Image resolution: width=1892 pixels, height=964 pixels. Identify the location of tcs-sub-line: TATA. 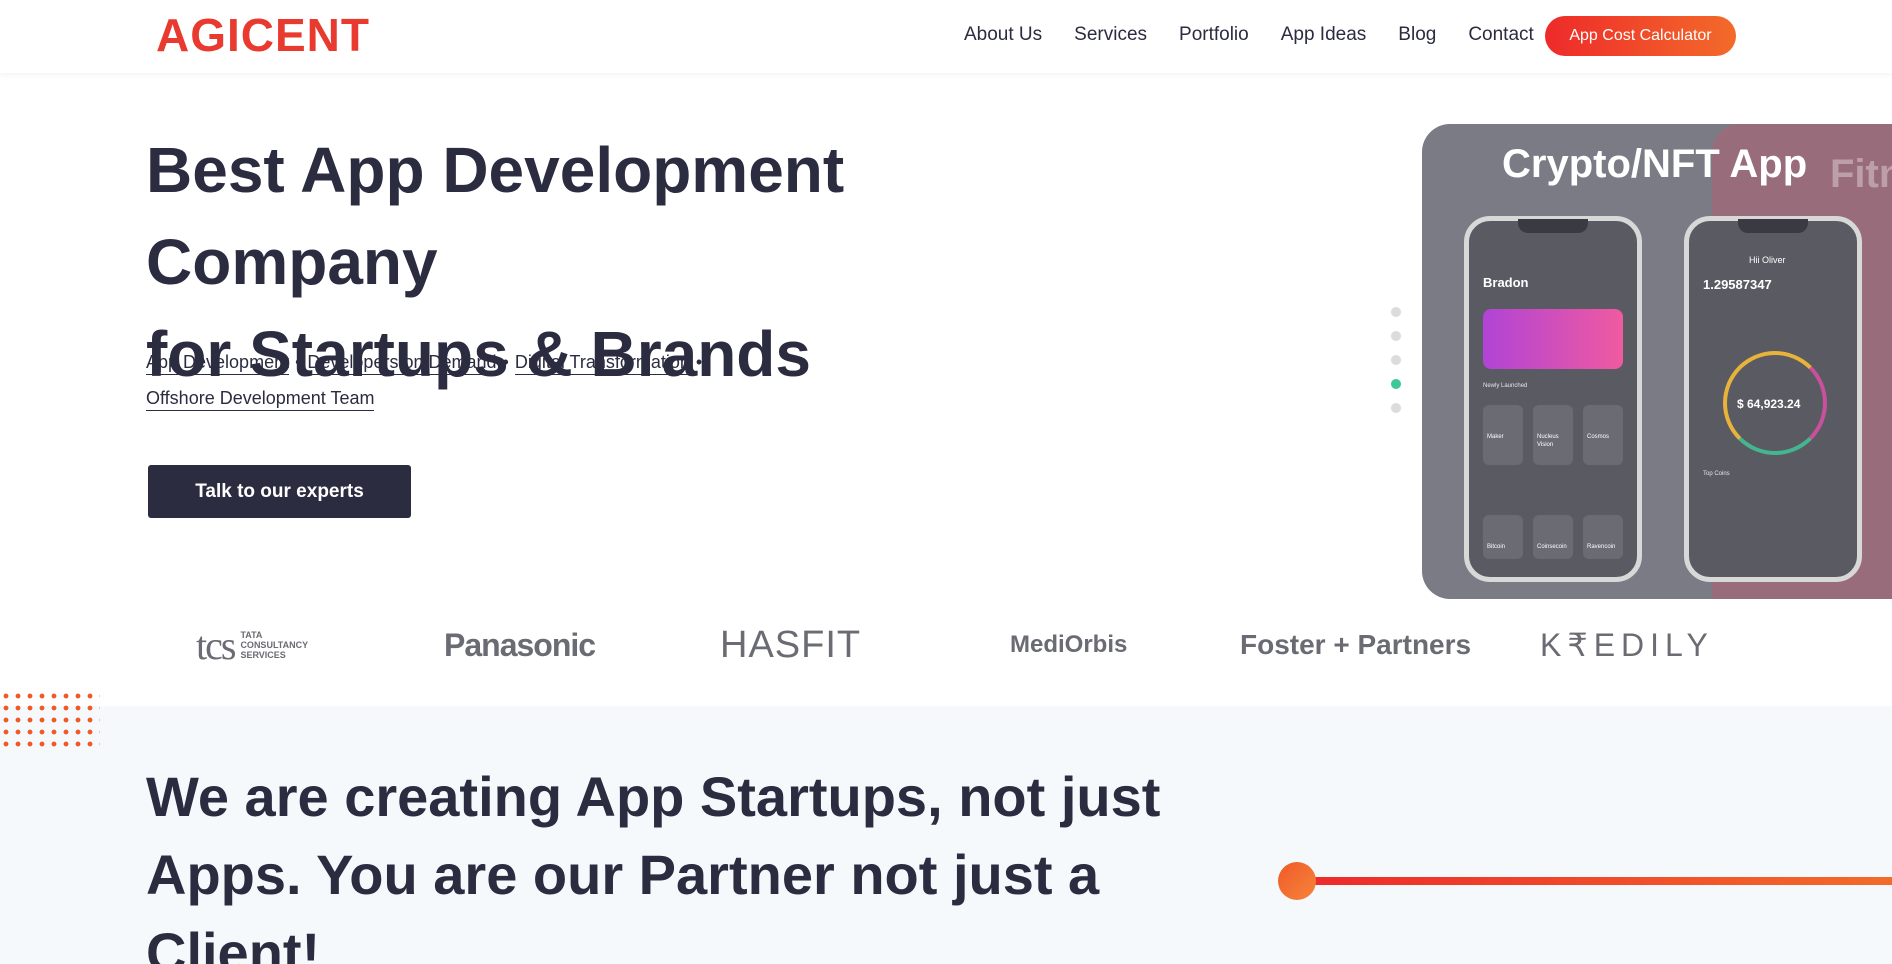
(251, 635).